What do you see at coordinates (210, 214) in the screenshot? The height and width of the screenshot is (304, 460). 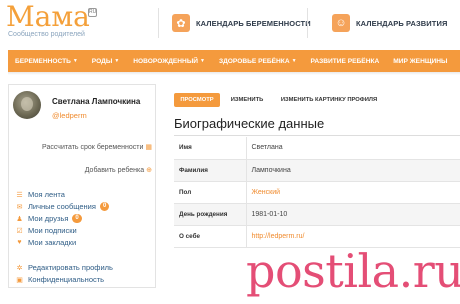 I see `field-label: День рождения` at bounding box center [210, 214].